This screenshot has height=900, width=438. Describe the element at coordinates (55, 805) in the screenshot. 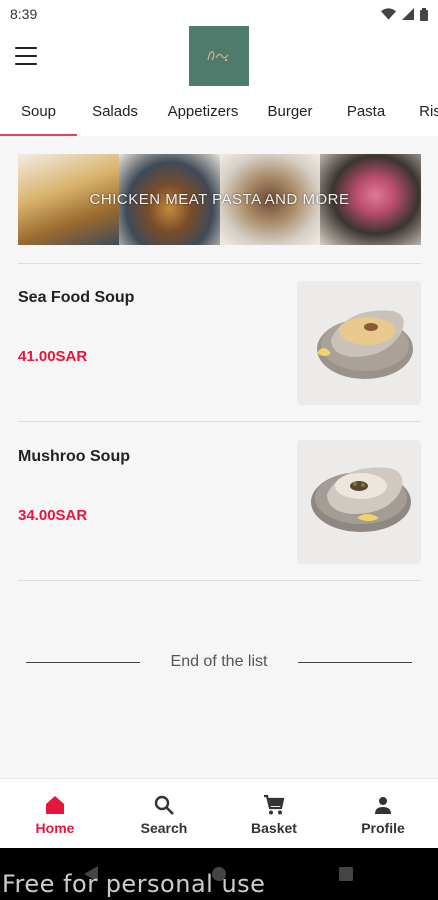

I see `home-icon` at that location.